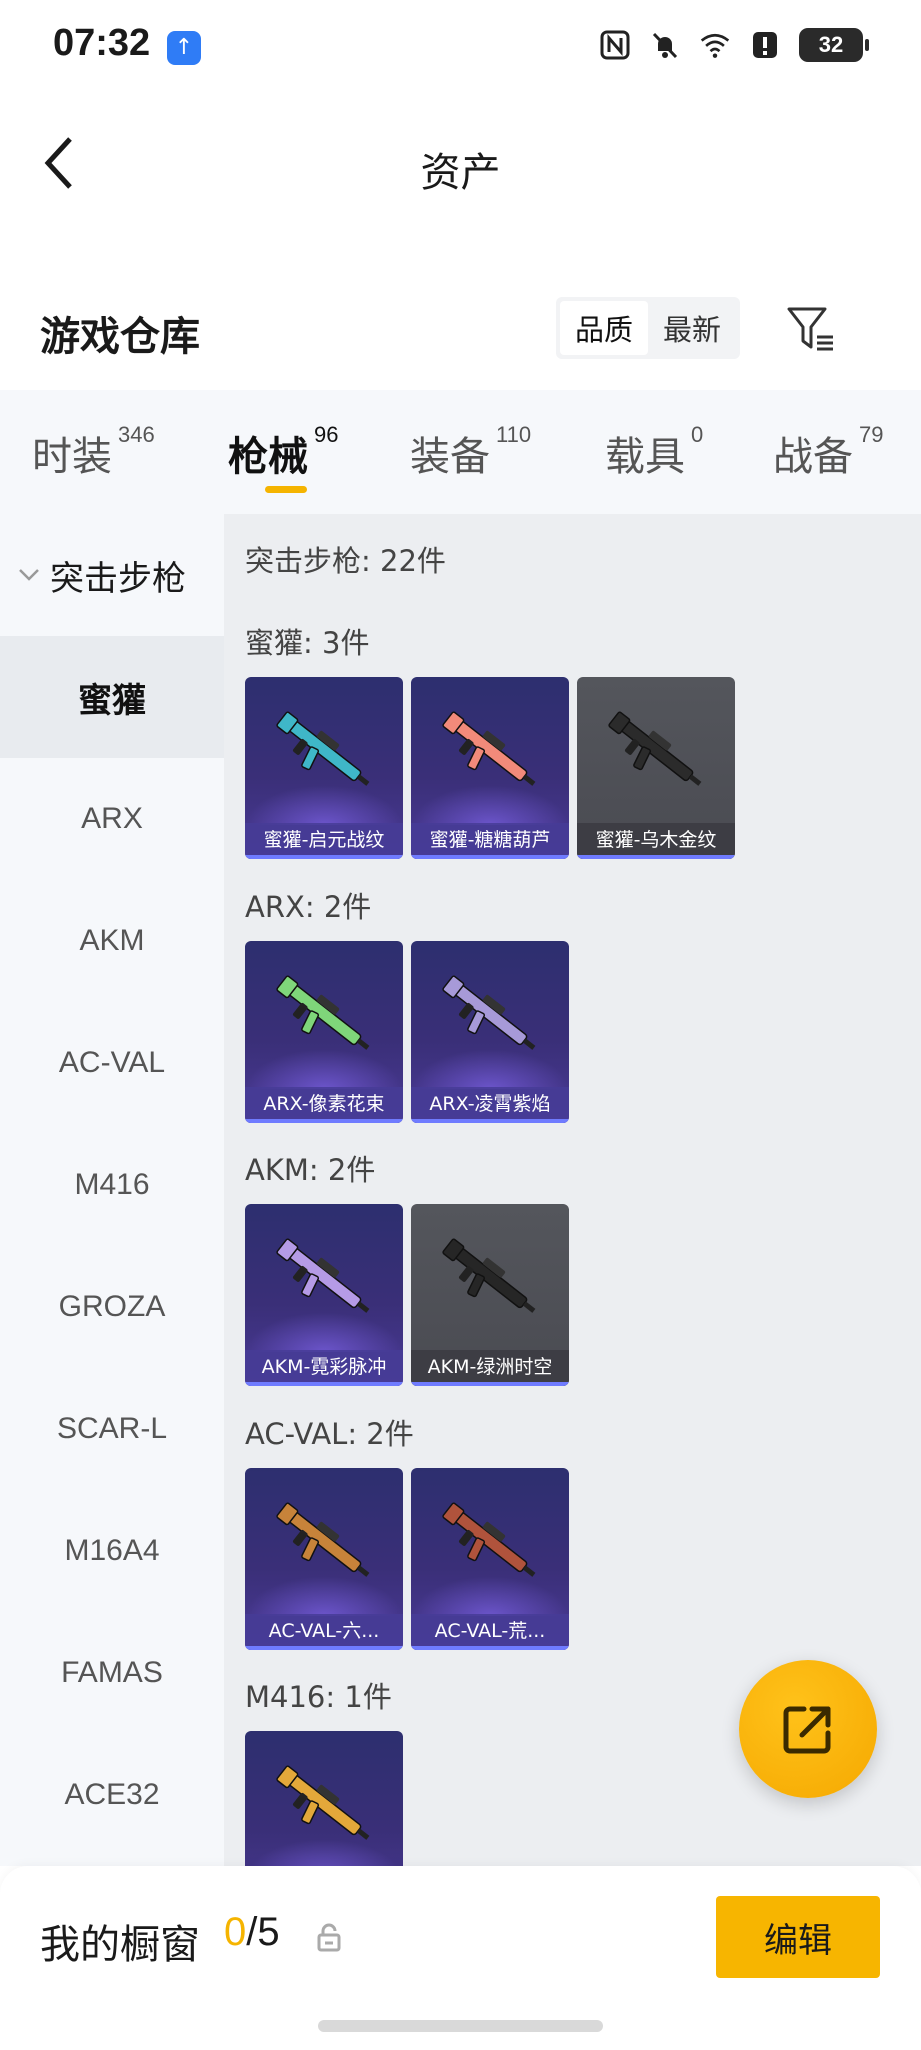 This screenshot has height=2050, width=921. I want to click on tab-vehicles: 载具 0, so click(654, 452).